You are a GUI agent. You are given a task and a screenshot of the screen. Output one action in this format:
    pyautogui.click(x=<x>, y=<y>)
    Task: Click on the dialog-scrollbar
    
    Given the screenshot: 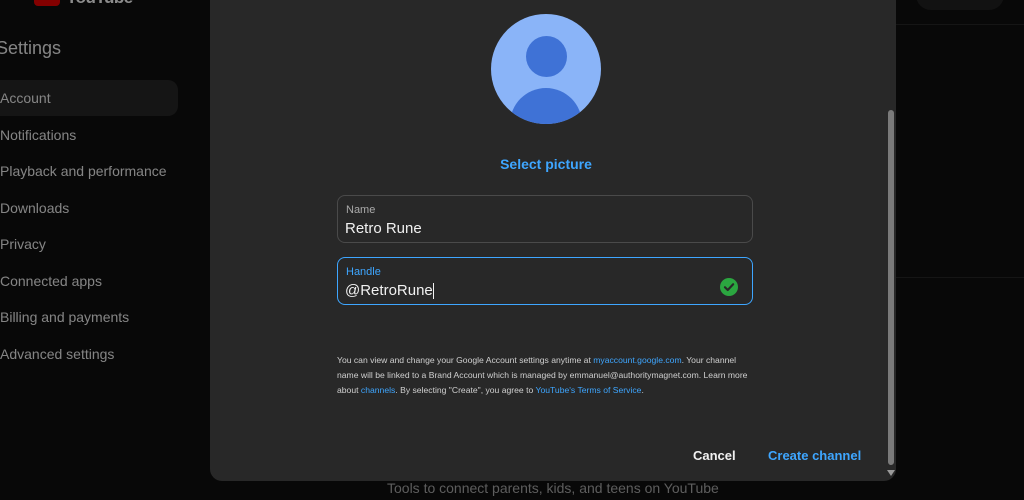 What is the action you would take?
    pyautogui.click(x=890, y=240)
    